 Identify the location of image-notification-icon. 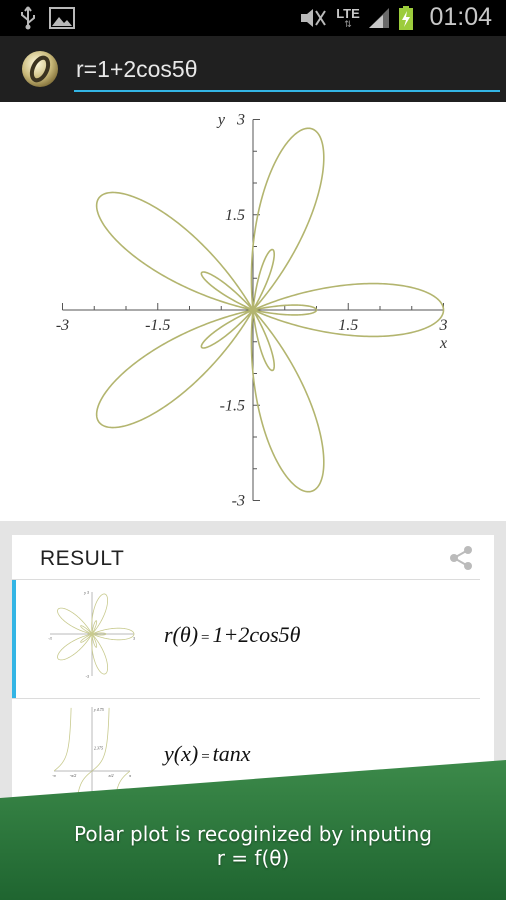
(62, 18).